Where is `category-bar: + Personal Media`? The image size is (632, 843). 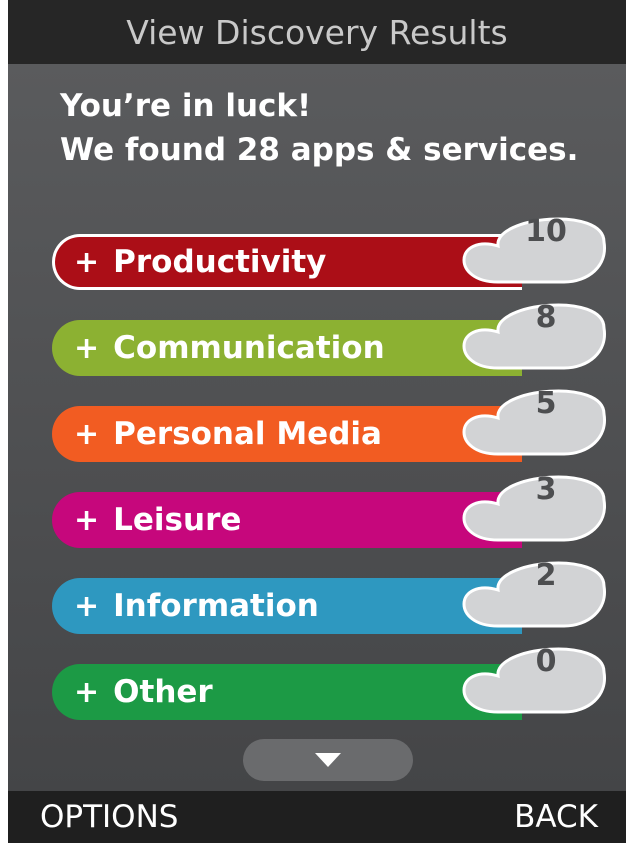 category-bar: + Personal Media is located at coordinates (287, 434).